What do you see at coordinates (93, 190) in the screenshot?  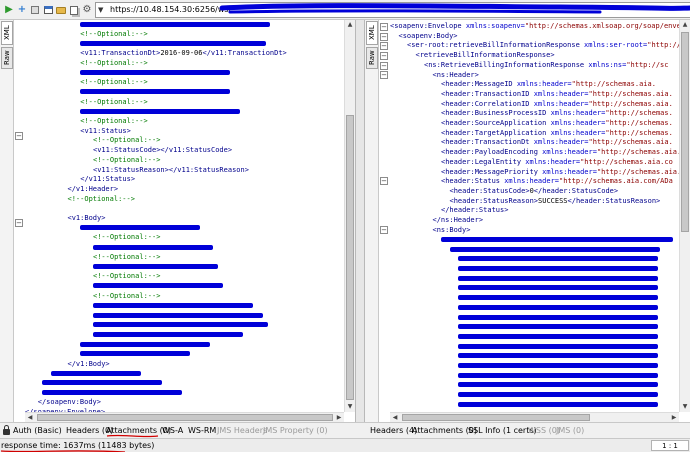 I see `code-line: </v1:Header>` at bounding box center [93, 190].